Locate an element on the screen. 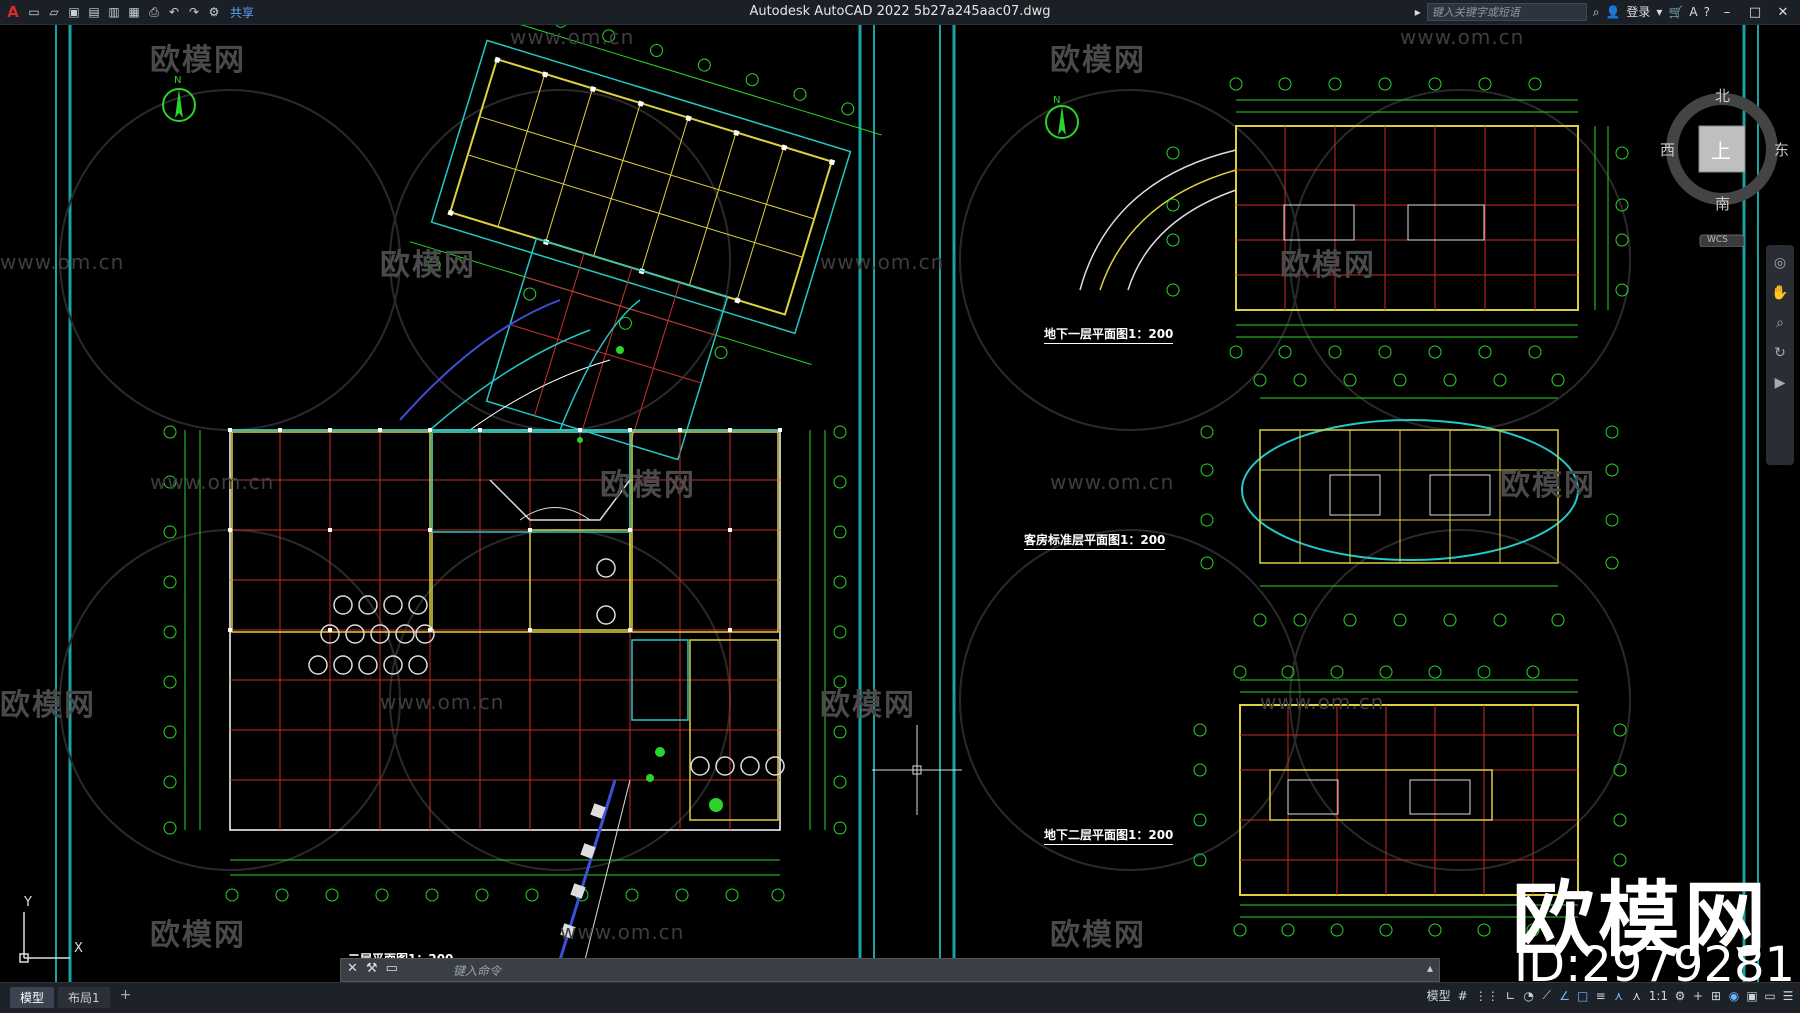 The height and width of the screenshot is (1013, 1800). isolate-icon: ◉ is located at coordinates (1734, 996).